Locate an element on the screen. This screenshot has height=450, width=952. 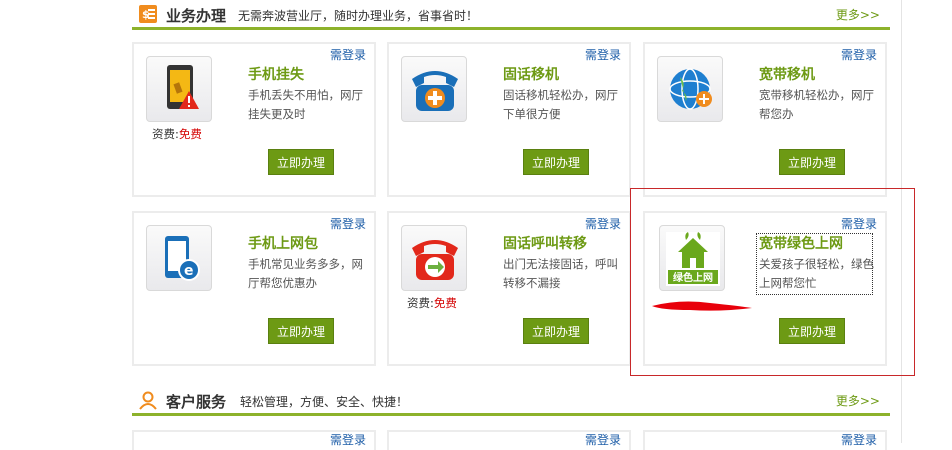
section-title: 客户服务 is located at coordinates (196, 402).